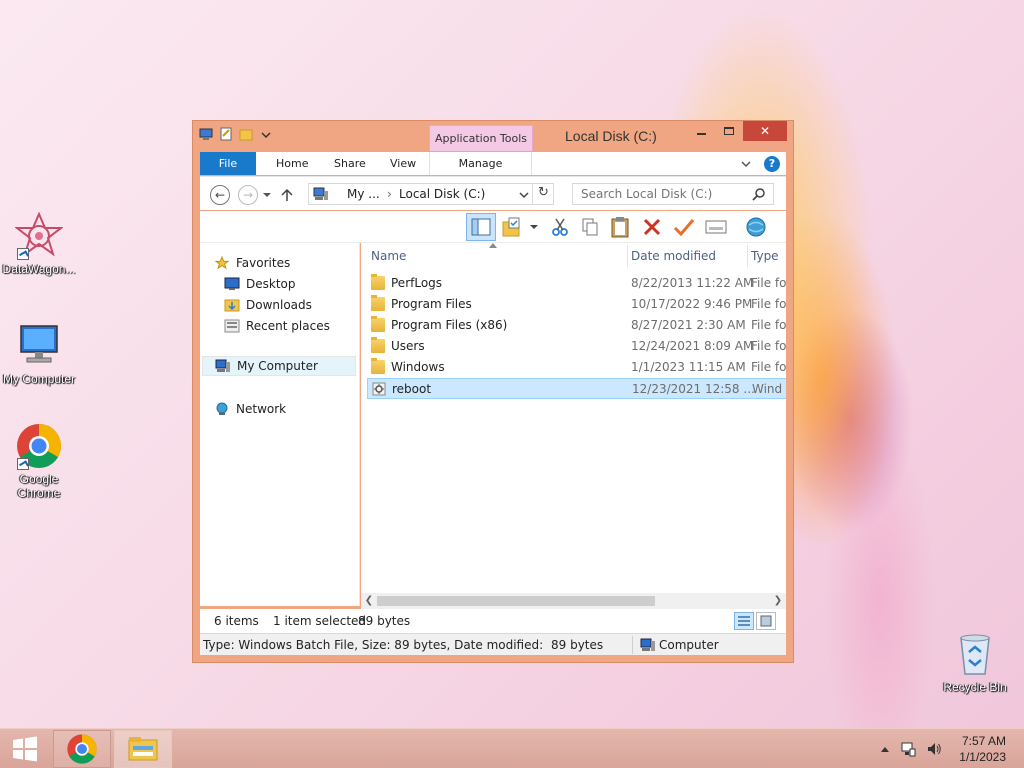 The width and height of the screenshot is (1024, 768). I want to click on taskbar-chrome-button, so click(82, 749).